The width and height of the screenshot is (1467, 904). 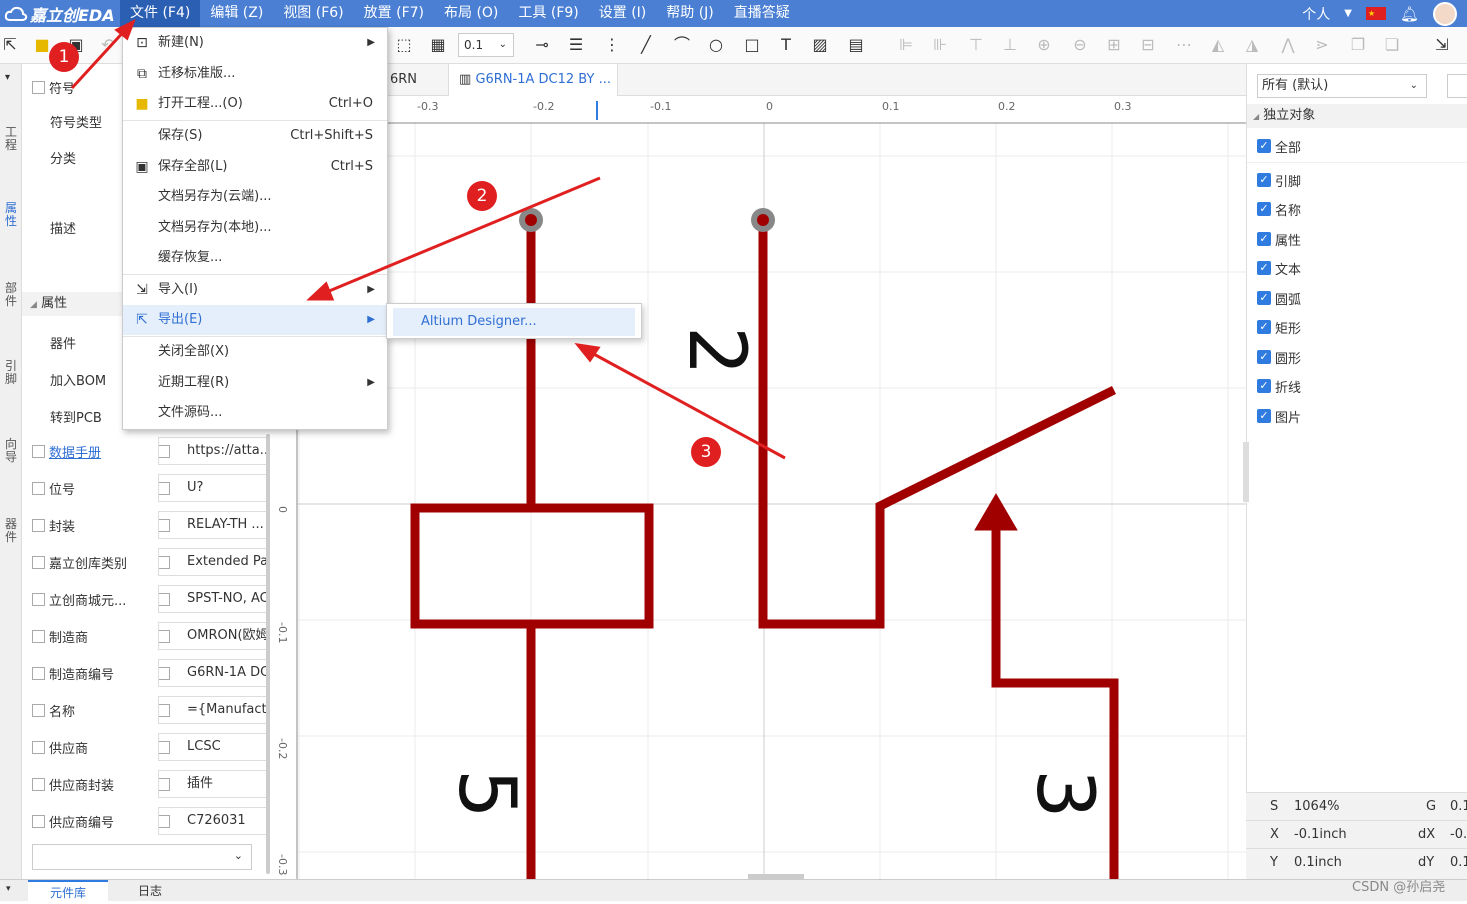 What do you see at coordinates (940, 45) in the screenshot?
I see `align-right-icon: ⊪` at bounding box center [940, 45].